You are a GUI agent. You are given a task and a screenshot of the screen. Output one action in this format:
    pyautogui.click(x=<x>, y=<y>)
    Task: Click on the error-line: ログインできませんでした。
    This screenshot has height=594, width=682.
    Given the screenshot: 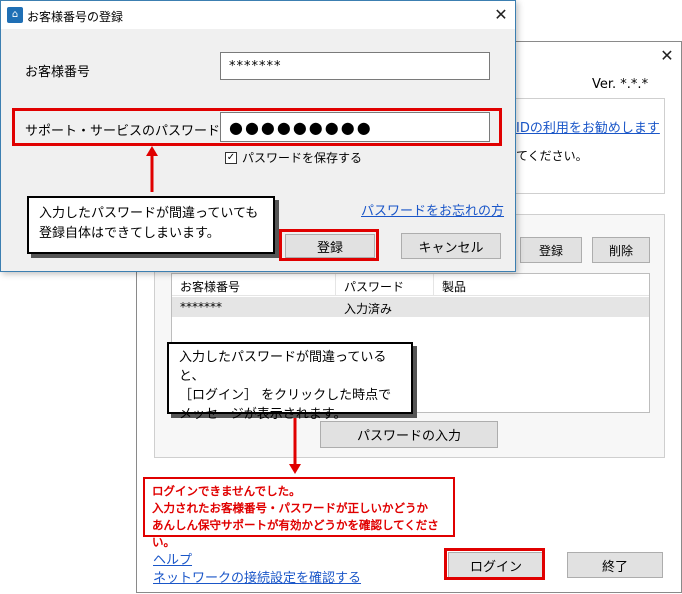 What is the action you would take?
    pyautogui.click(x=226, y=491)
    